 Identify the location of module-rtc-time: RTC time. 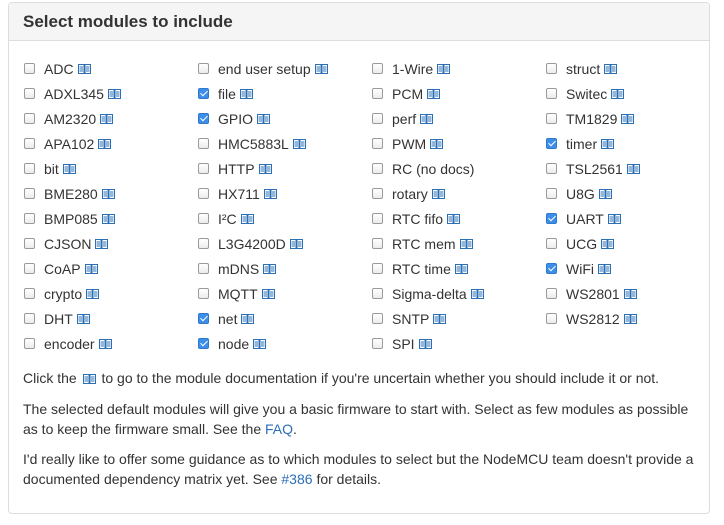
(459, 268).